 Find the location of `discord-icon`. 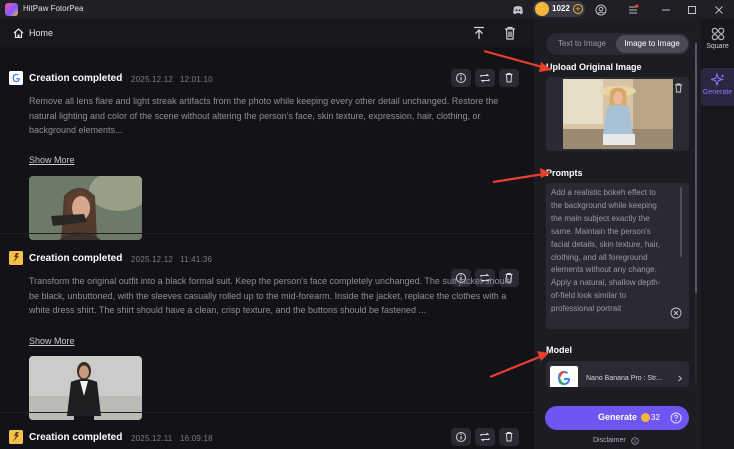

discord-icon is located at coordinates (518, 10).